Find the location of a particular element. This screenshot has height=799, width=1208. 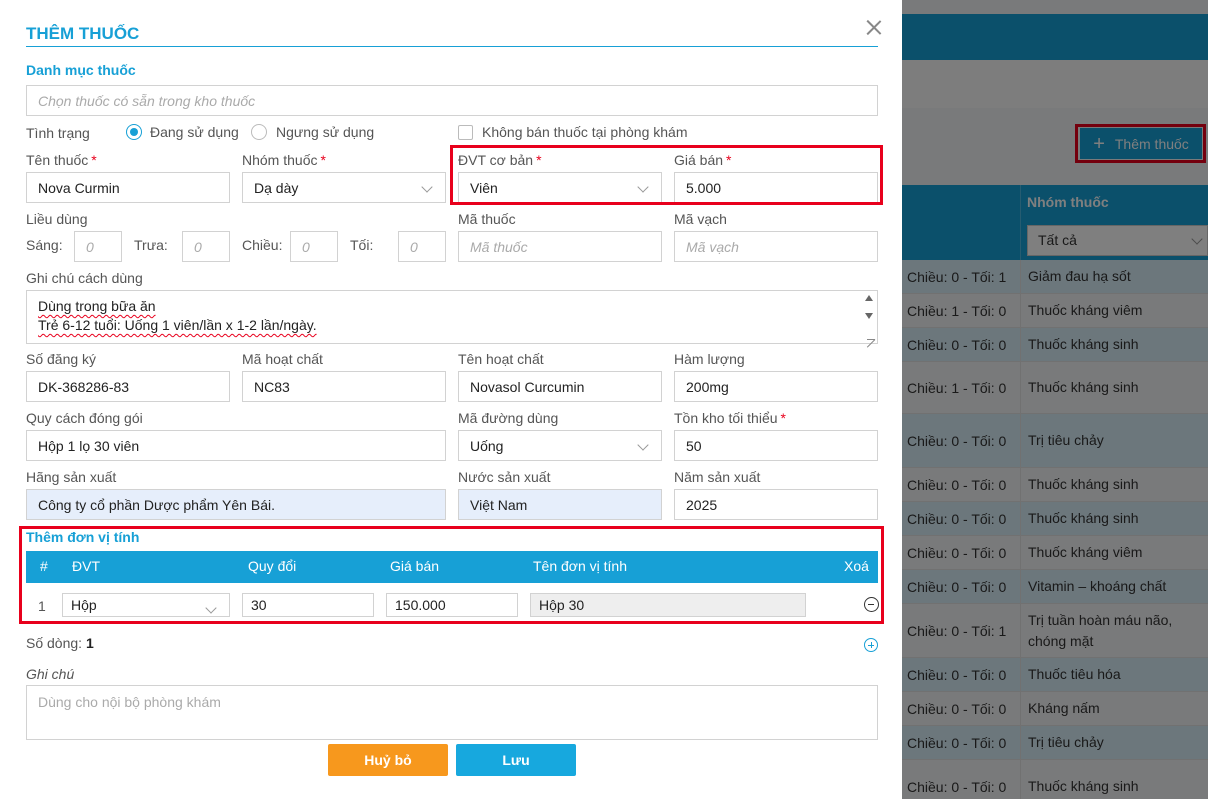

col-unit-name: Tên đơn vị tính is located at coordinates (580, 566).